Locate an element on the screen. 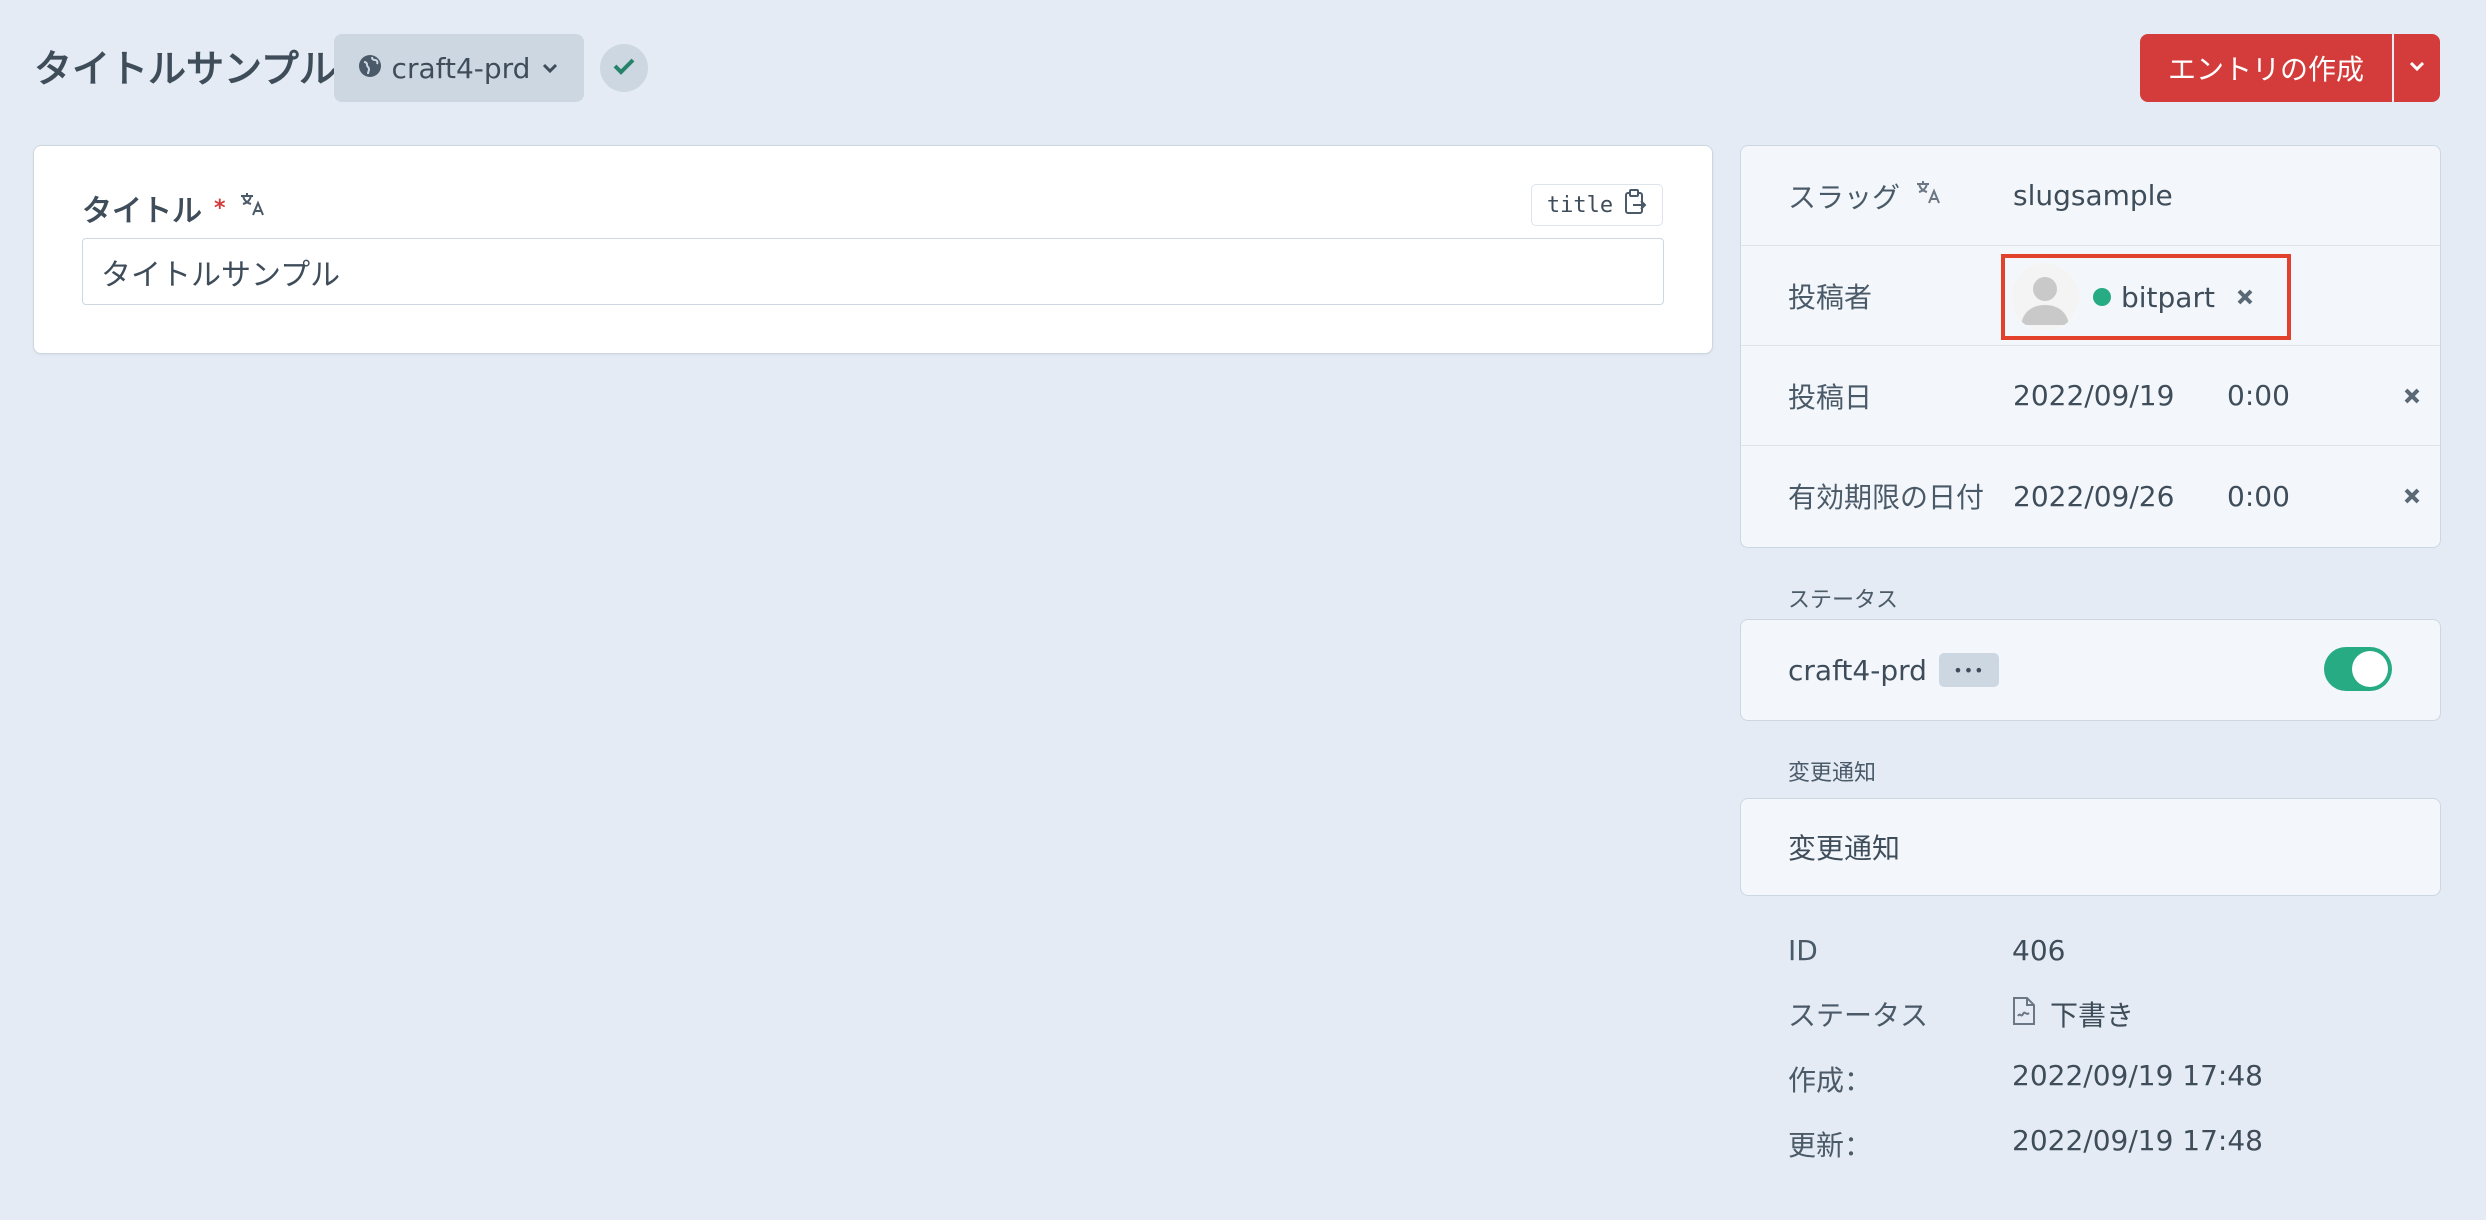  title-field-label: タイトル * is located at coordinates (174, 208).